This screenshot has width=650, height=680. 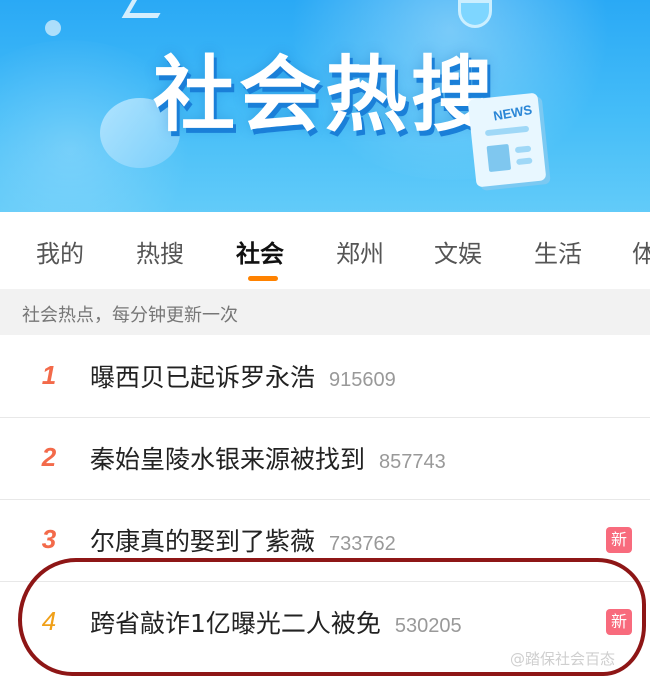 I want to click on watermark: @踏保社会百态, so click(x=563, y=659).